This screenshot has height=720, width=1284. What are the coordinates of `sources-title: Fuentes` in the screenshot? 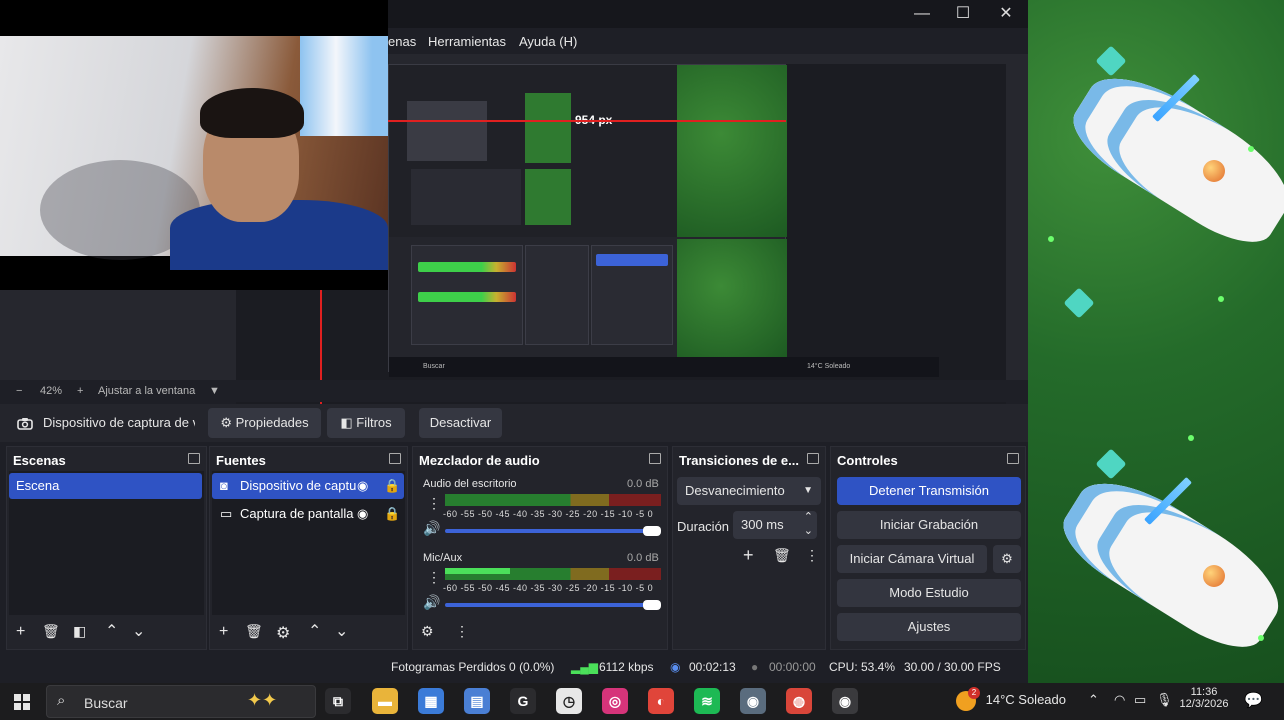 It's located at (241, 460).